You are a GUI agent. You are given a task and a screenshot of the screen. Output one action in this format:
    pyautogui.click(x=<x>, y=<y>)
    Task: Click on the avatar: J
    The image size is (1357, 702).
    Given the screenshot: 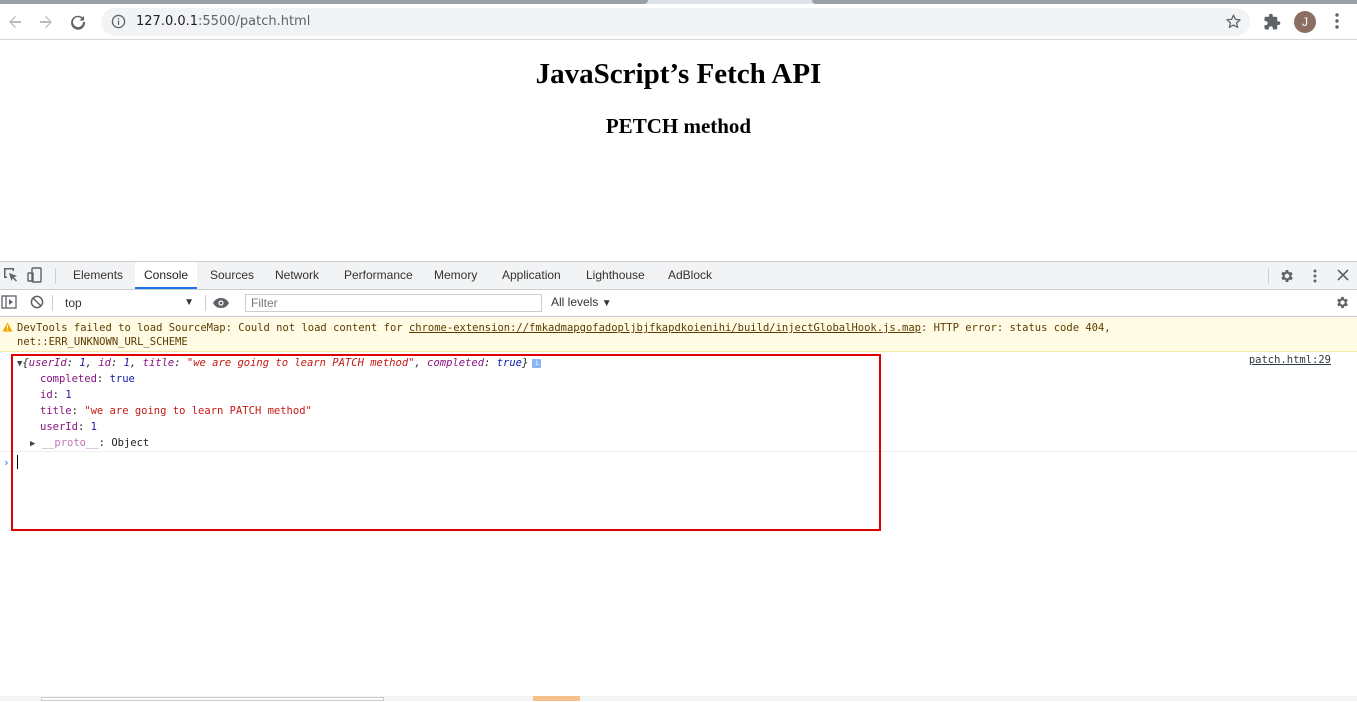 What is the action you would take?
    pyautogui.click(x=1305, y=22)
    